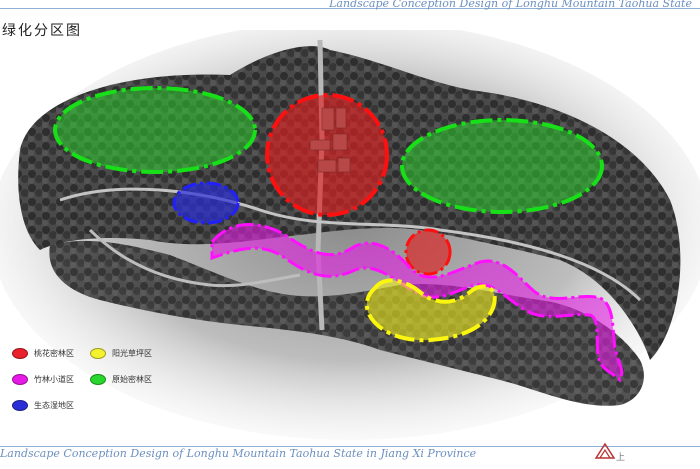 Image resolution: width=700 pixels, height=469 pixels. Describe the element at coordinates (98, 353) in the screenshot. I see `legend-swatch-lawn` at that location.